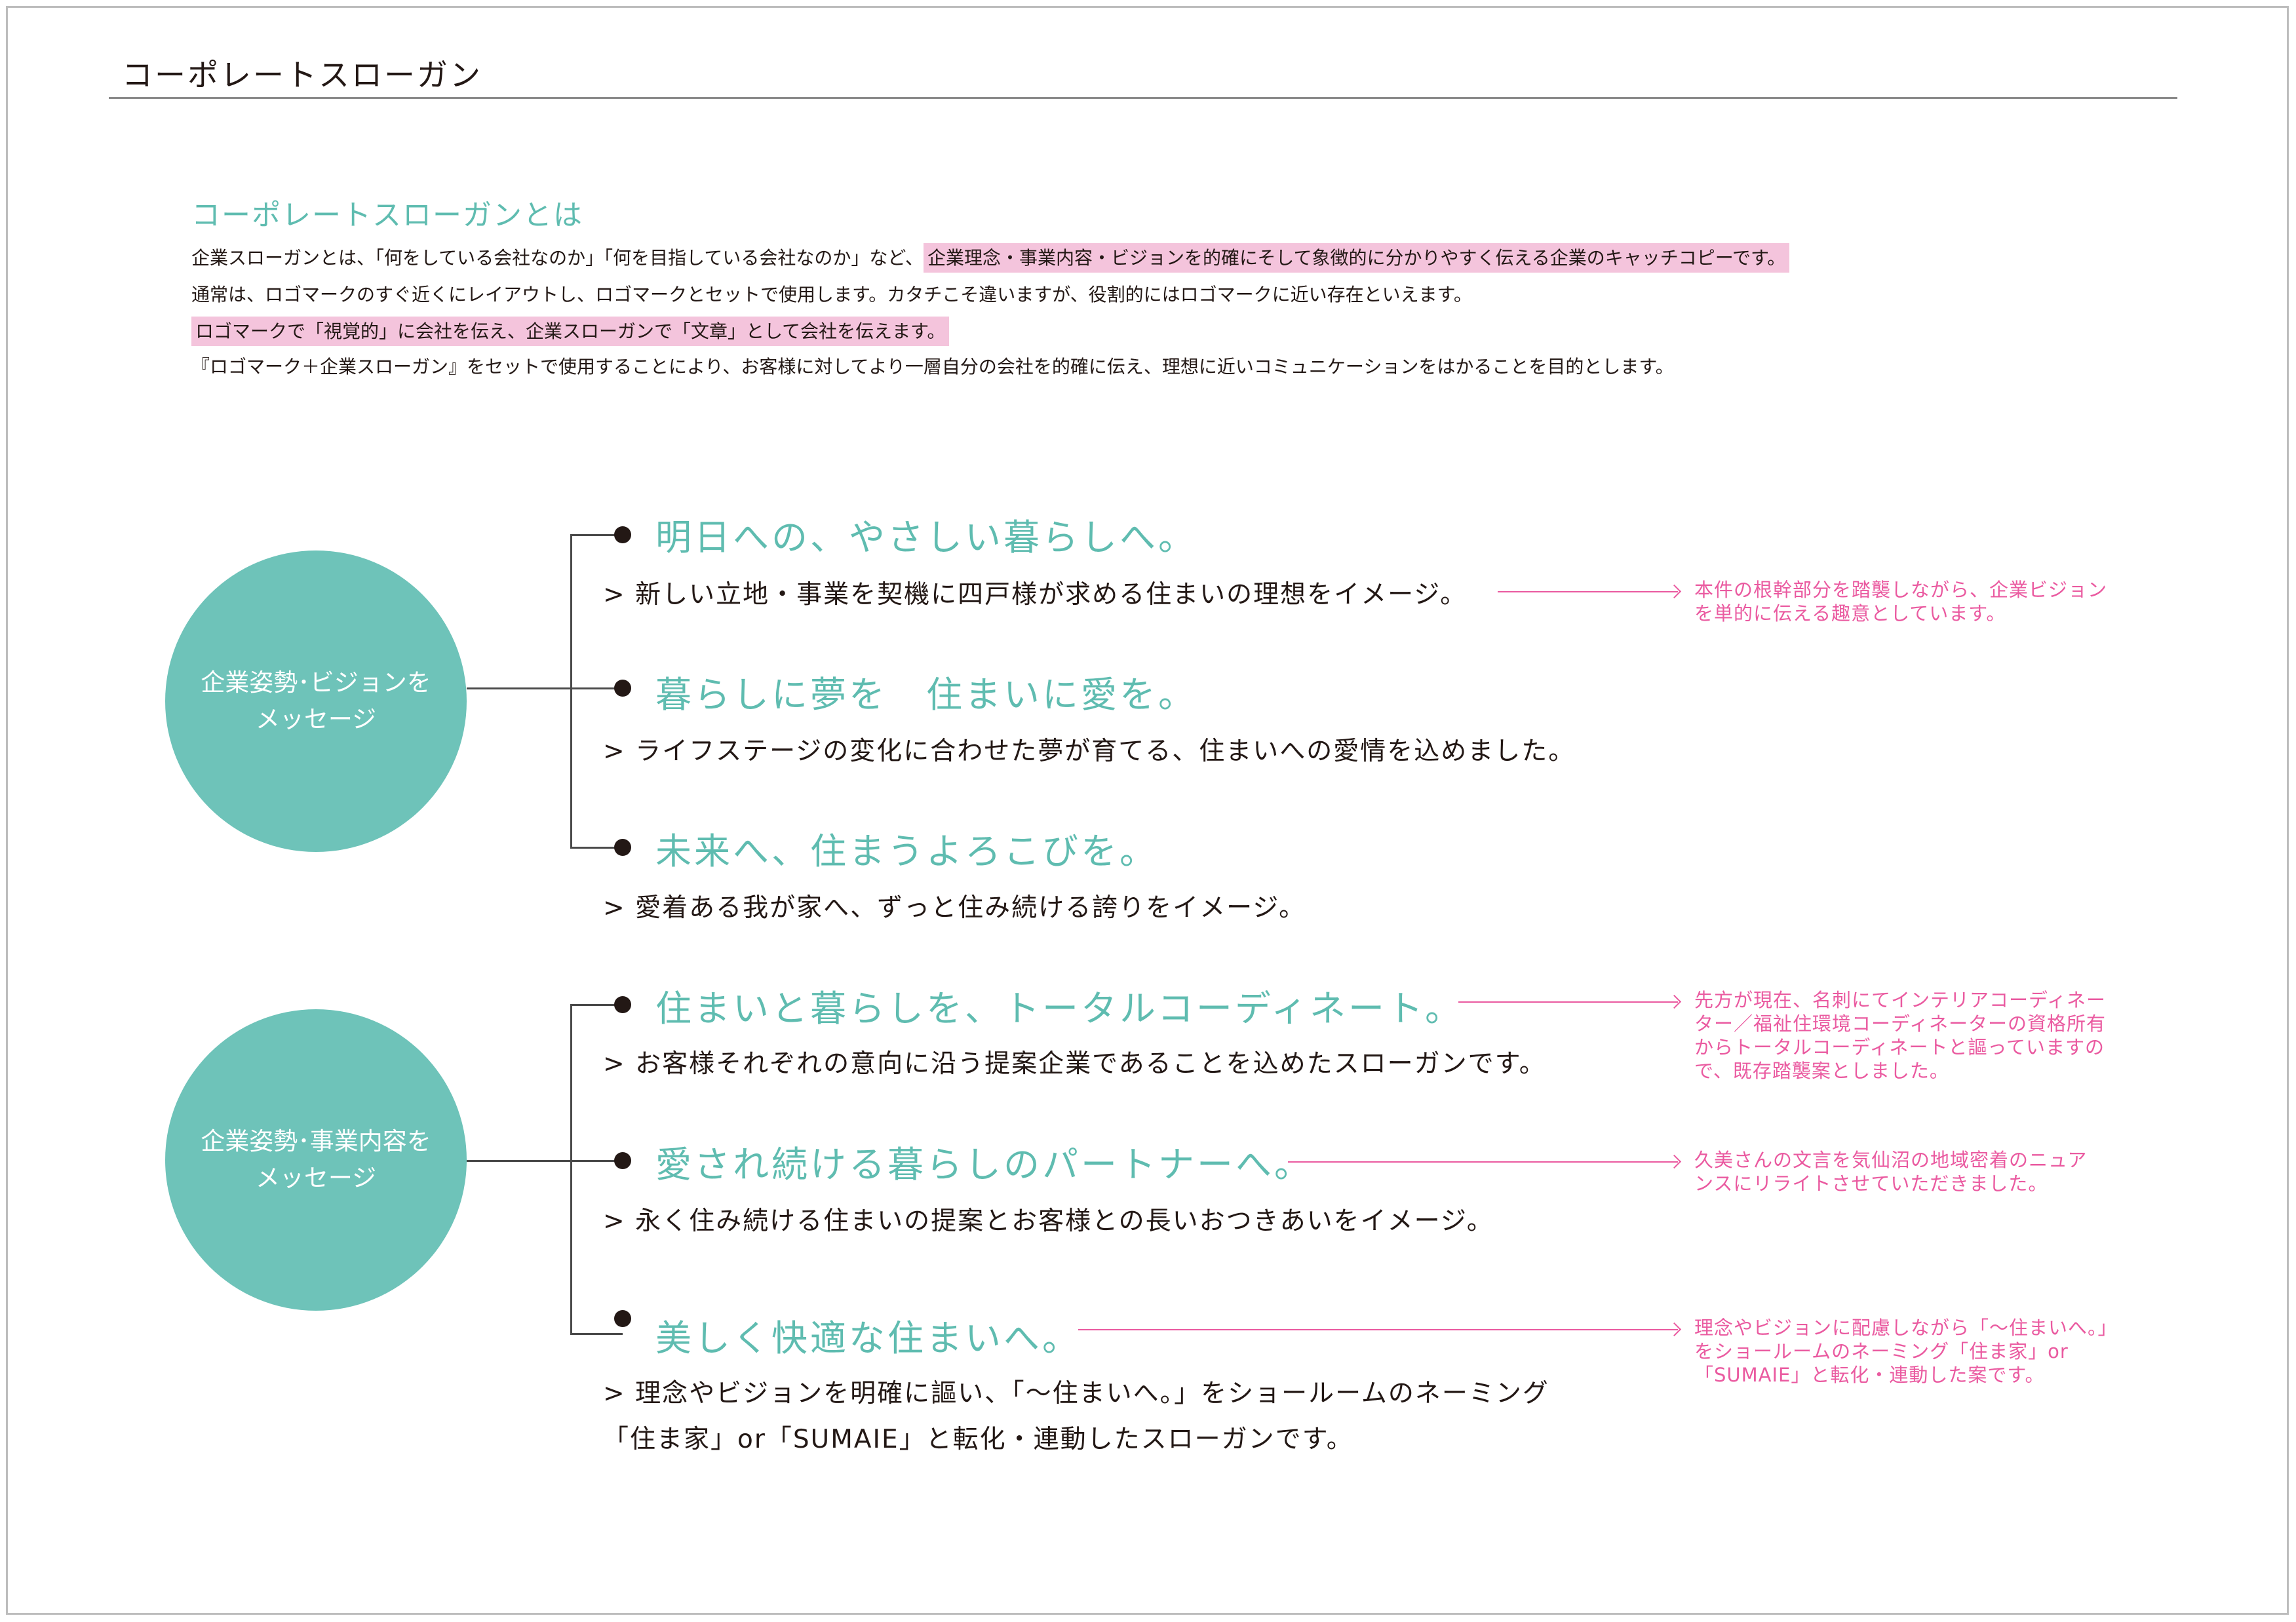  I want to click on group-1-circle: 企業姿勢･ビジョンを メッセージ, so click(316, 701).